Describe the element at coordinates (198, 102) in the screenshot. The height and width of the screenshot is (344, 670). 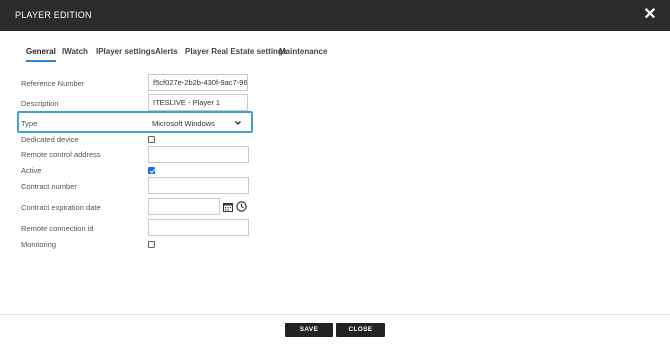
I see `description-field: ITESLIVE - Player 1` at that location.